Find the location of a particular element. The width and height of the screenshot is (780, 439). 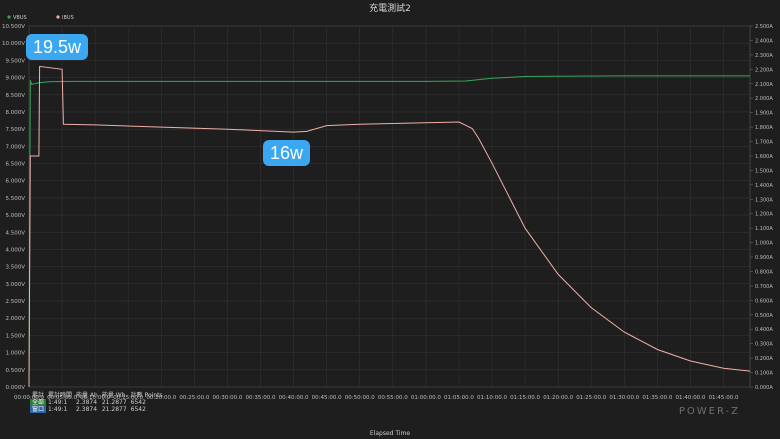

chart-title: 充電測試2 is located at coordinates (390, 8).